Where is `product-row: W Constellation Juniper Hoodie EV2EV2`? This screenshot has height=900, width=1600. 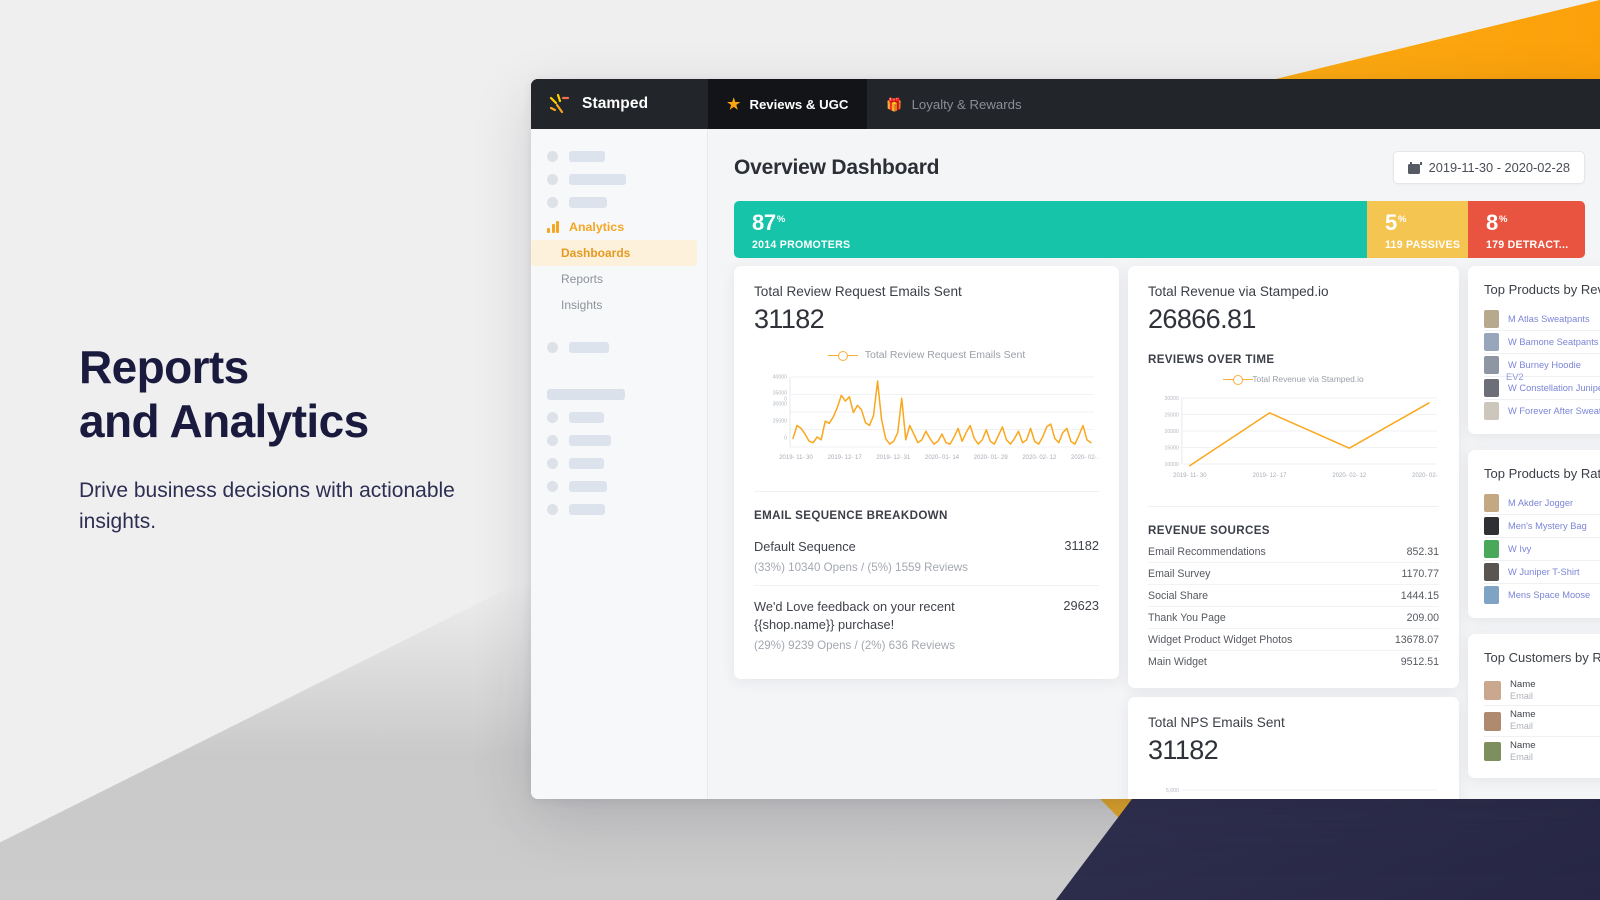 product-row: W Constellation Juniper Hoodie EV2EV2 is located at coordinates (1542, 386).